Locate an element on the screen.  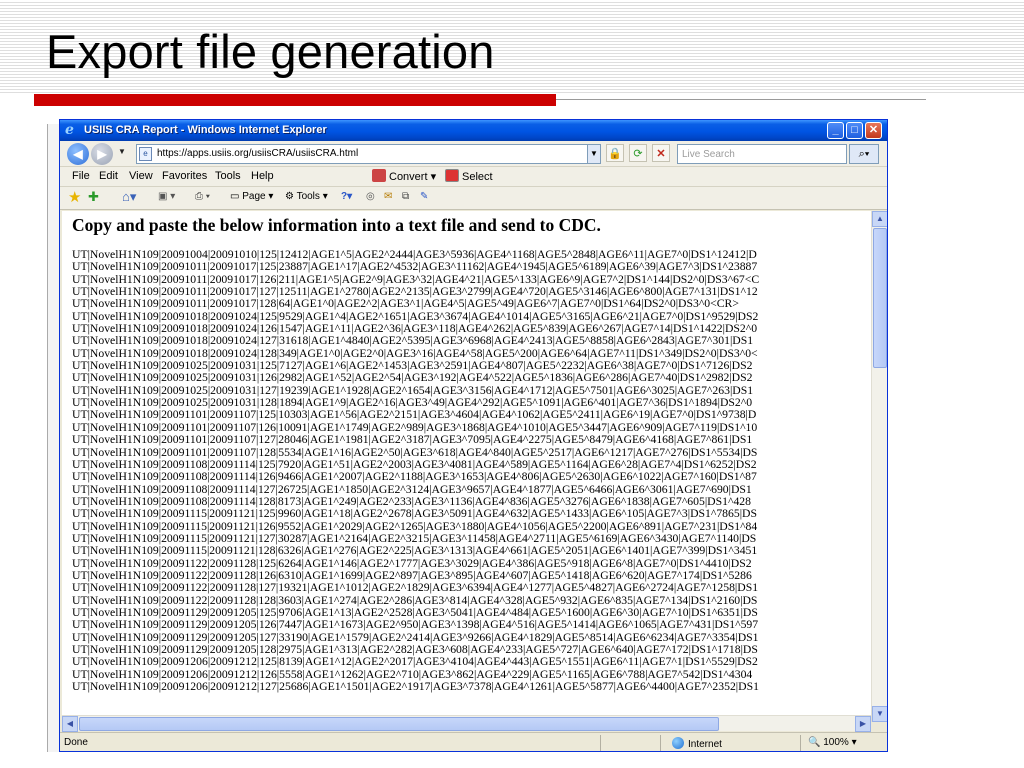
menu-file: File is located at coordinates (81, 176).